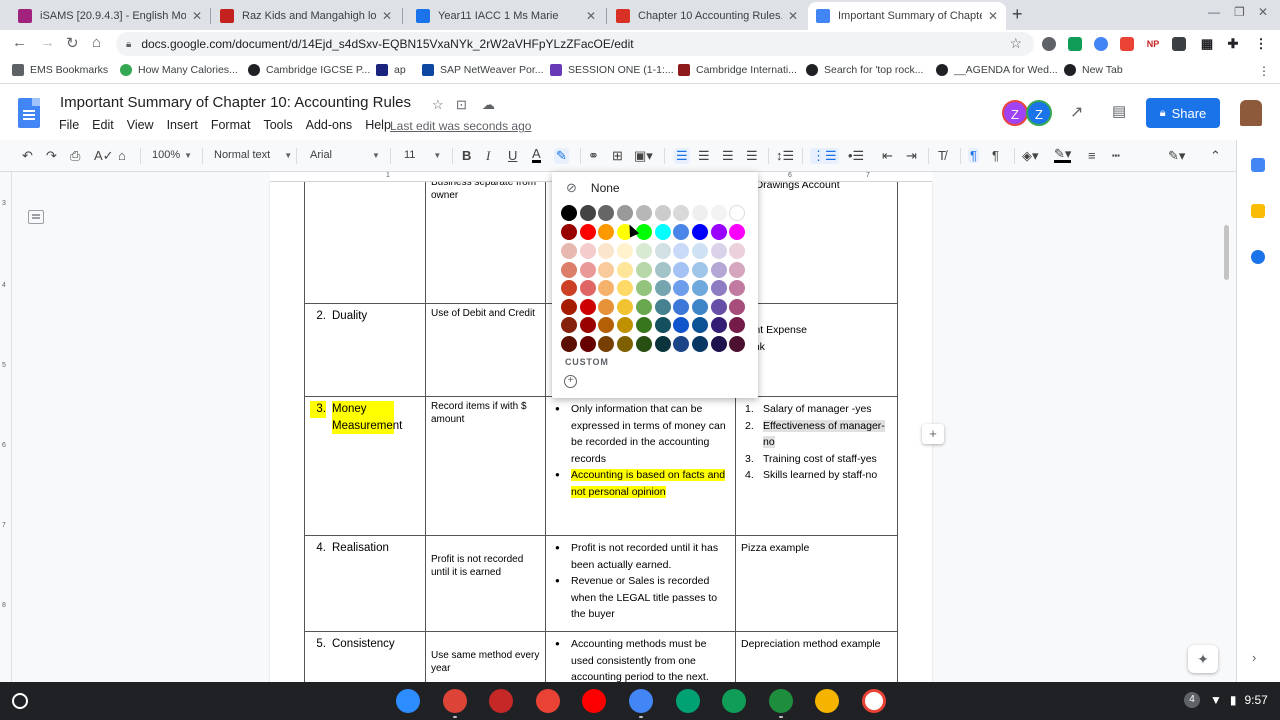 This screenshot has height=720, width=1280. What do you see at coordinates (306, 16) in the screenshot?
I see `browser-tab: Raz Kids and Mangahigh login in ✕` at bounding box center [306, 16].